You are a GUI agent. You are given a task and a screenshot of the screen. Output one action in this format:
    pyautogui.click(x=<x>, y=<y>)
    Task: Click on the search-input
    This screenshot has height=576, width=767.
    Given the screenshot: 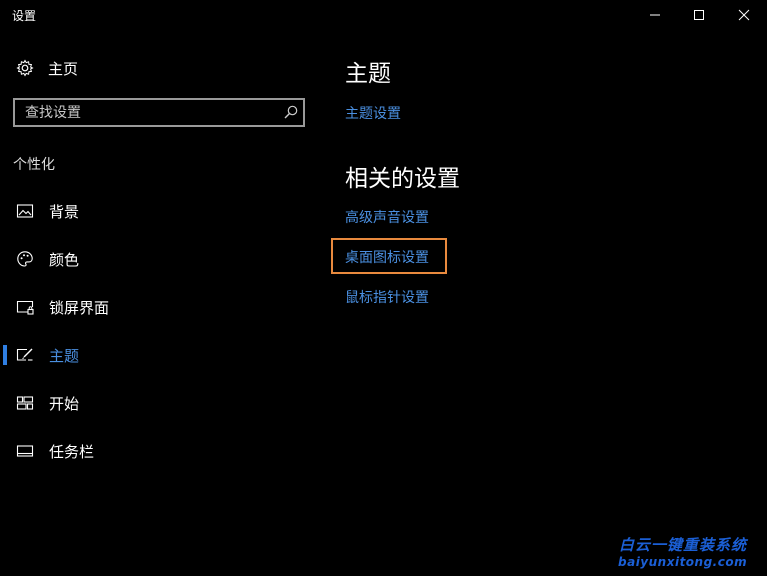 What is the action you would take?
    pyautogui.click(x=150, y=112)
    